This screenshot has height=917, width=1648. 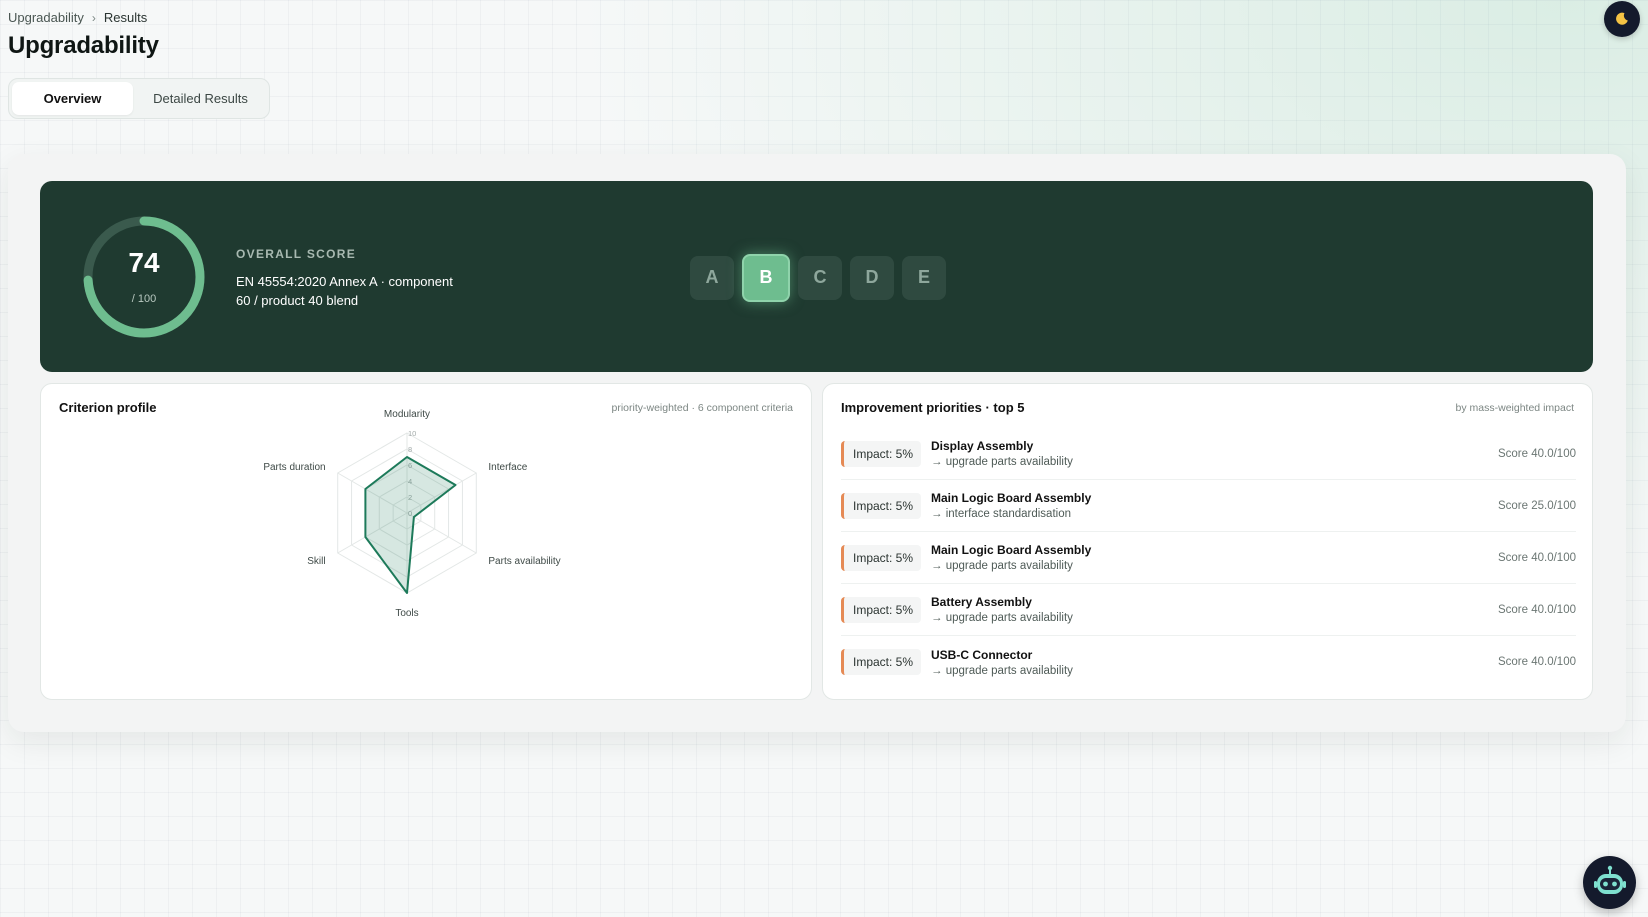 What do you see at coordinates (1536, 505) in the screenshot?
I see `component-score: Score 25.0/100` at bounding box center [1536, 505].